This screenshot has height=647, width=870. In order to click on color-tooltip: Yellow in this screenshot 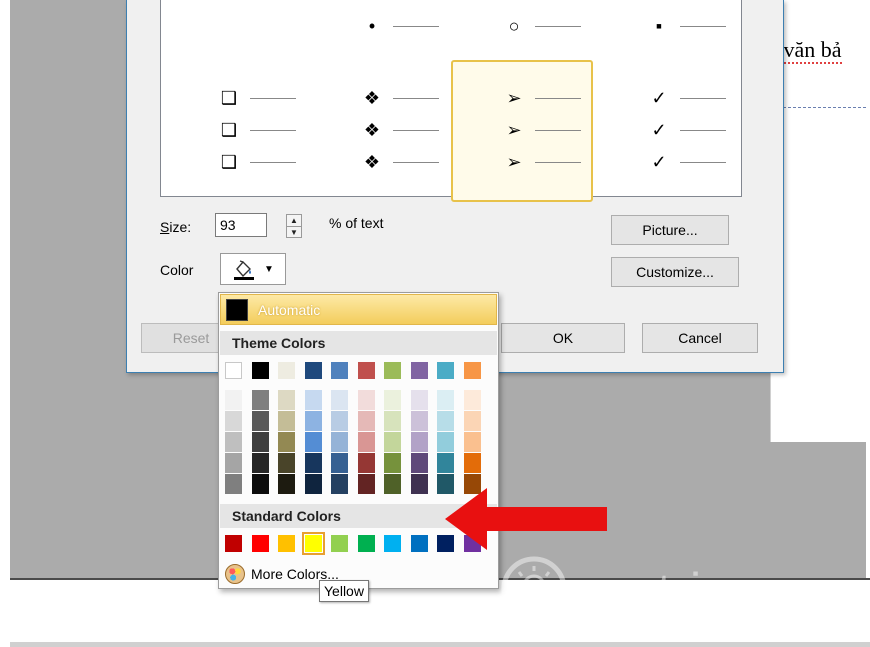, I will do `click(344, 591)`.